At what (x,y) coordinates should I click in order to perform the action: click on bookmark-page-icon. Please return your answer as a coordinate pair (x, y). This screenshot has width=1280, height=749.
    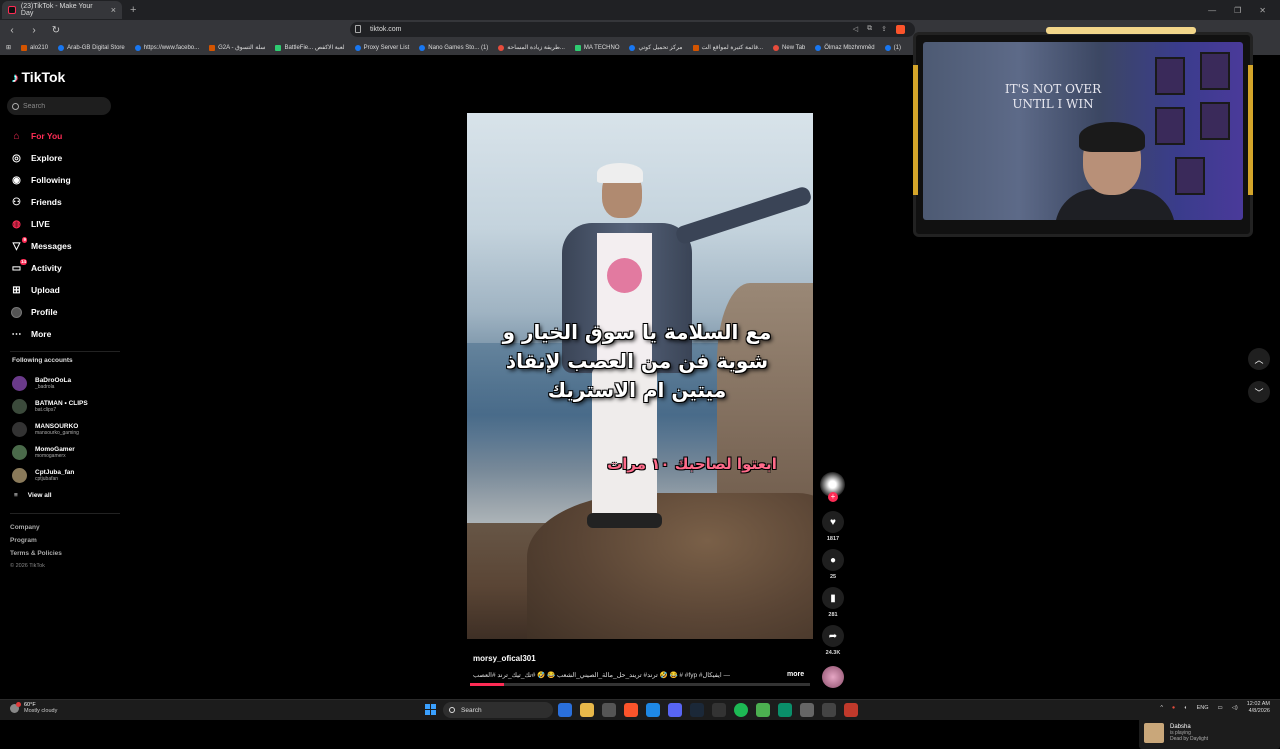
    Looking at the image, I should click on (358, 29).